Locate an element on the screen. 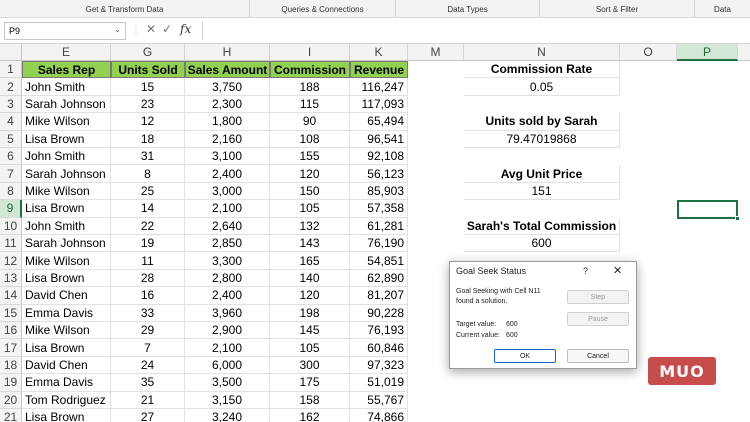  cell-revenue: 96,541 is located at coordinates (379, 139).